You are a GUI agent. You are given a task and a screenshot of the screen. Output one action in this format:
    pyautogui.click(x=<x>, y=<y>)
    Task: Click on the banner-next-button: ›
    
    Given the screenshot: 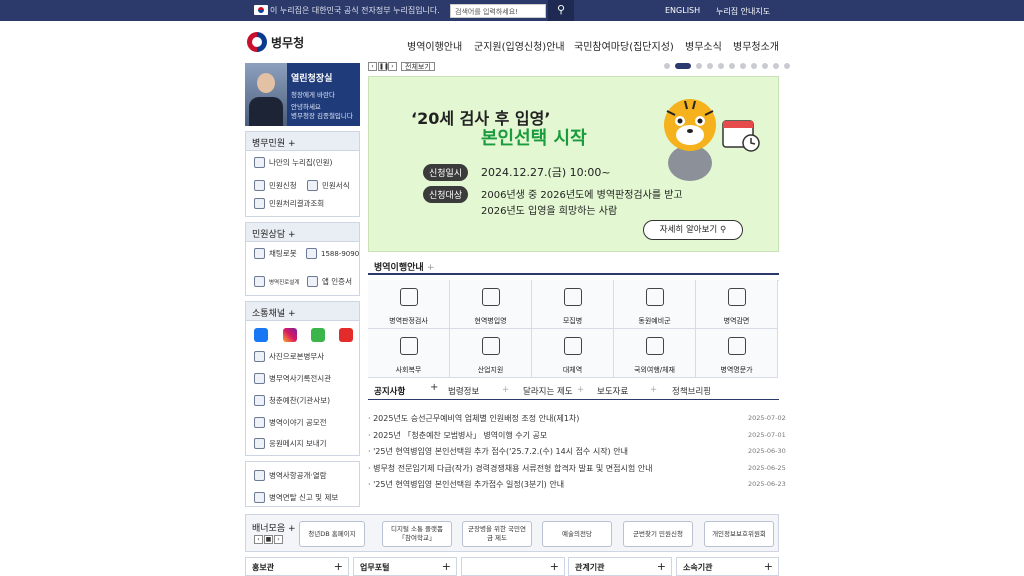 What is the action you would take?
    pyautogui.click(x=278, y=539)
    